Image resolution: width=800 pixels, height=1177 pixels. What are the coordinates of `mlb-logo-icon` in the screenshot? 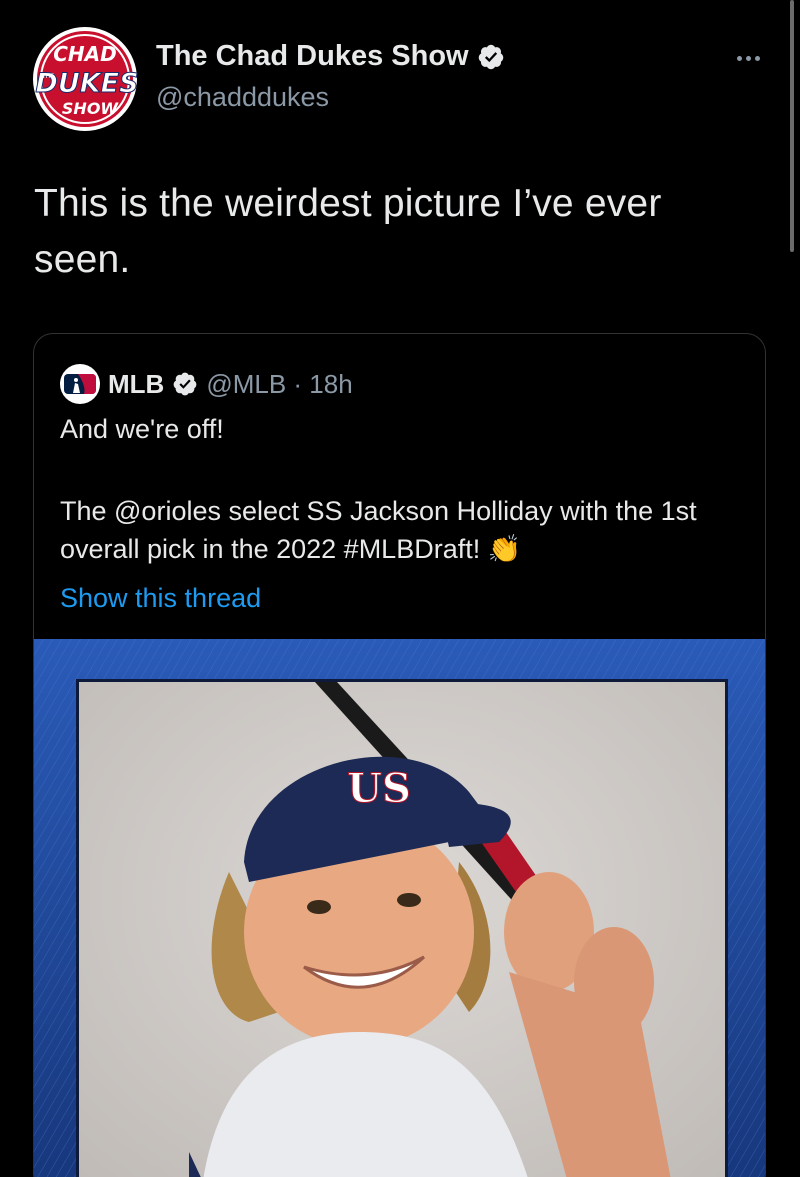 It's located at (80, 384).